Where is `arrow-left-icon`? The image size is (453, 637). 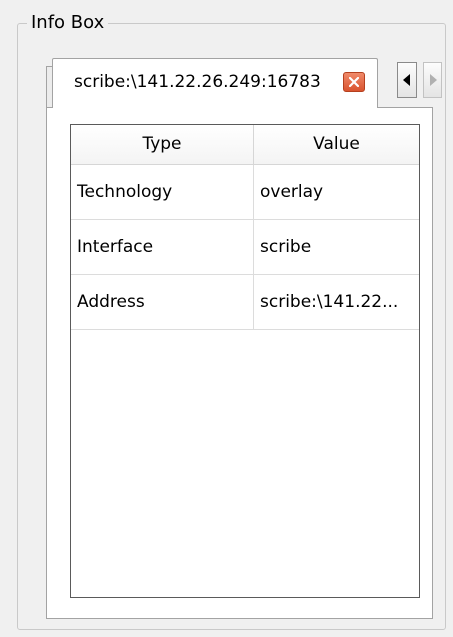
arrow-left-icon is located at coordinates (406, 80).